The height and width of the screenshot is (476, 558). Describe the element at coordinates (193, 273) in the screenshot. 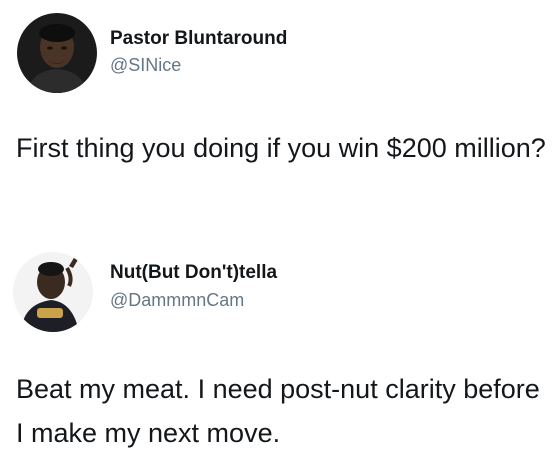

I see `display-name: Nut(But Don't)tella` at that location.